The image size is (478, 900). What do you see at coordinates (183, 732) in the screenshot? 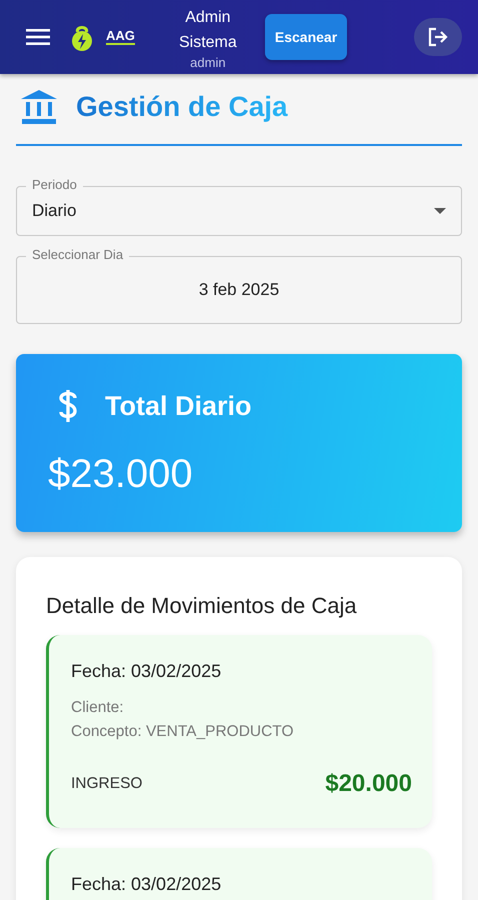
I see `movement-concept: Concepto: VENTA_PRODUCTO` at bounding box center [183, 732].